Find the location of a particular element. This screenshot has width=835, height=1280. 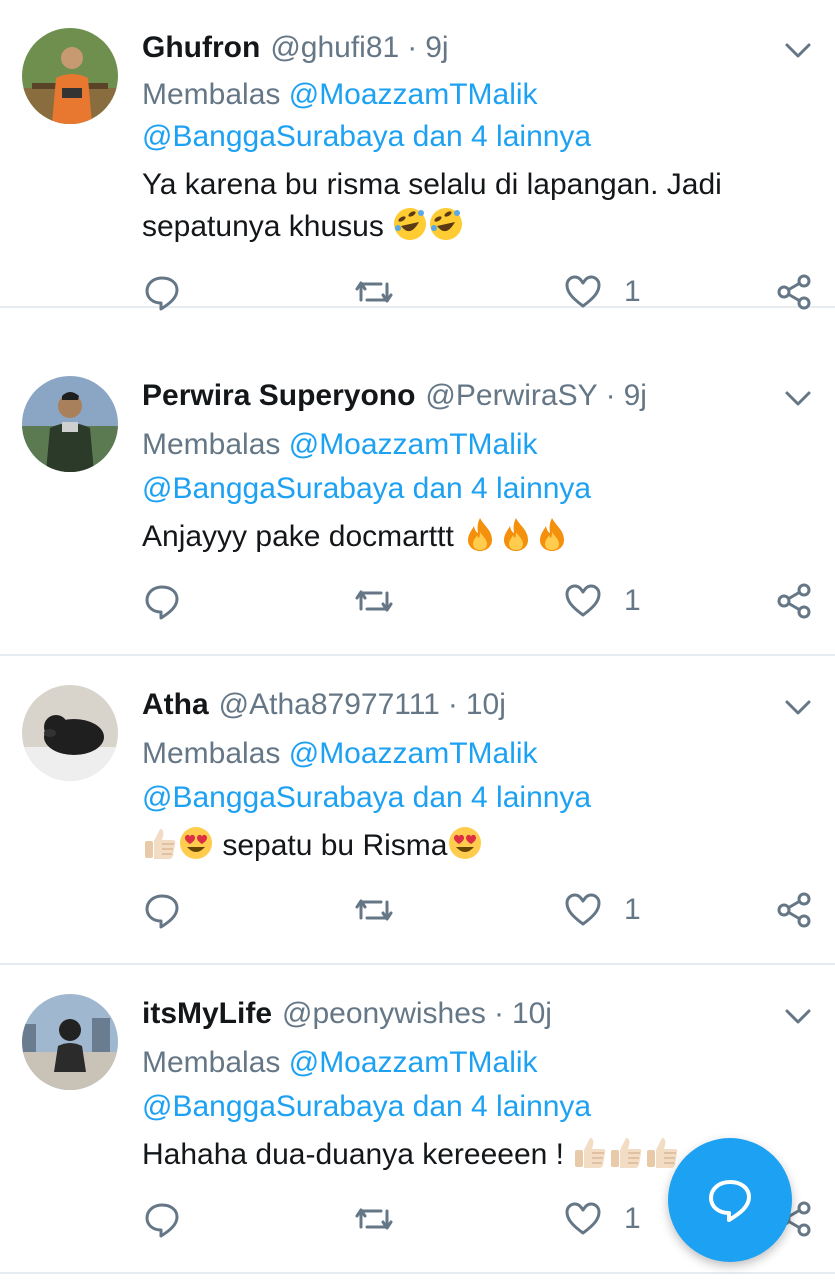

tweet-text-line-2: sepatunya khusus is located at coordinates (263, 226).